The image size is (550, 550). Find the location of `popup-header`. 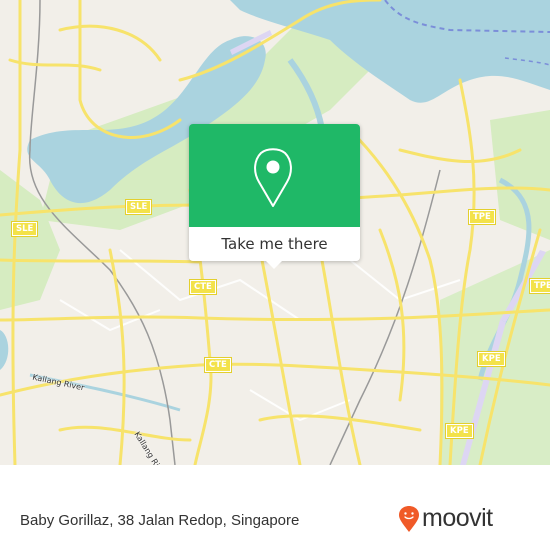

popup-header is located at coordinates (274, 175).